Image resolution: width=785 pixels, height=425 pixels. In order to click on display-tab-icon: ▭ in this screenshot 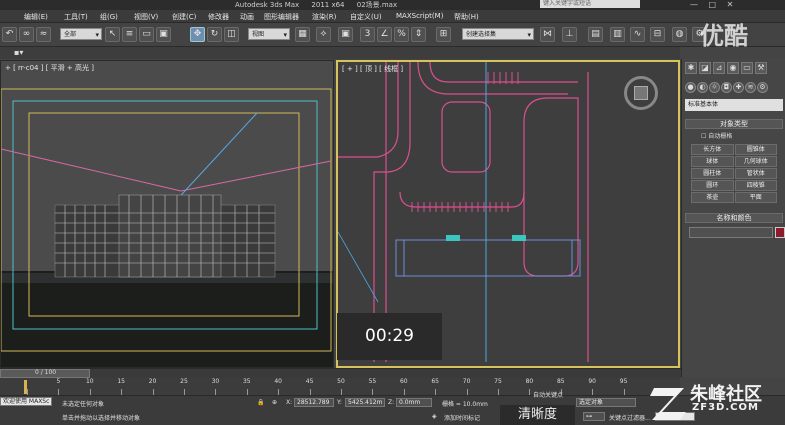, I will do `click(747, 68)`.